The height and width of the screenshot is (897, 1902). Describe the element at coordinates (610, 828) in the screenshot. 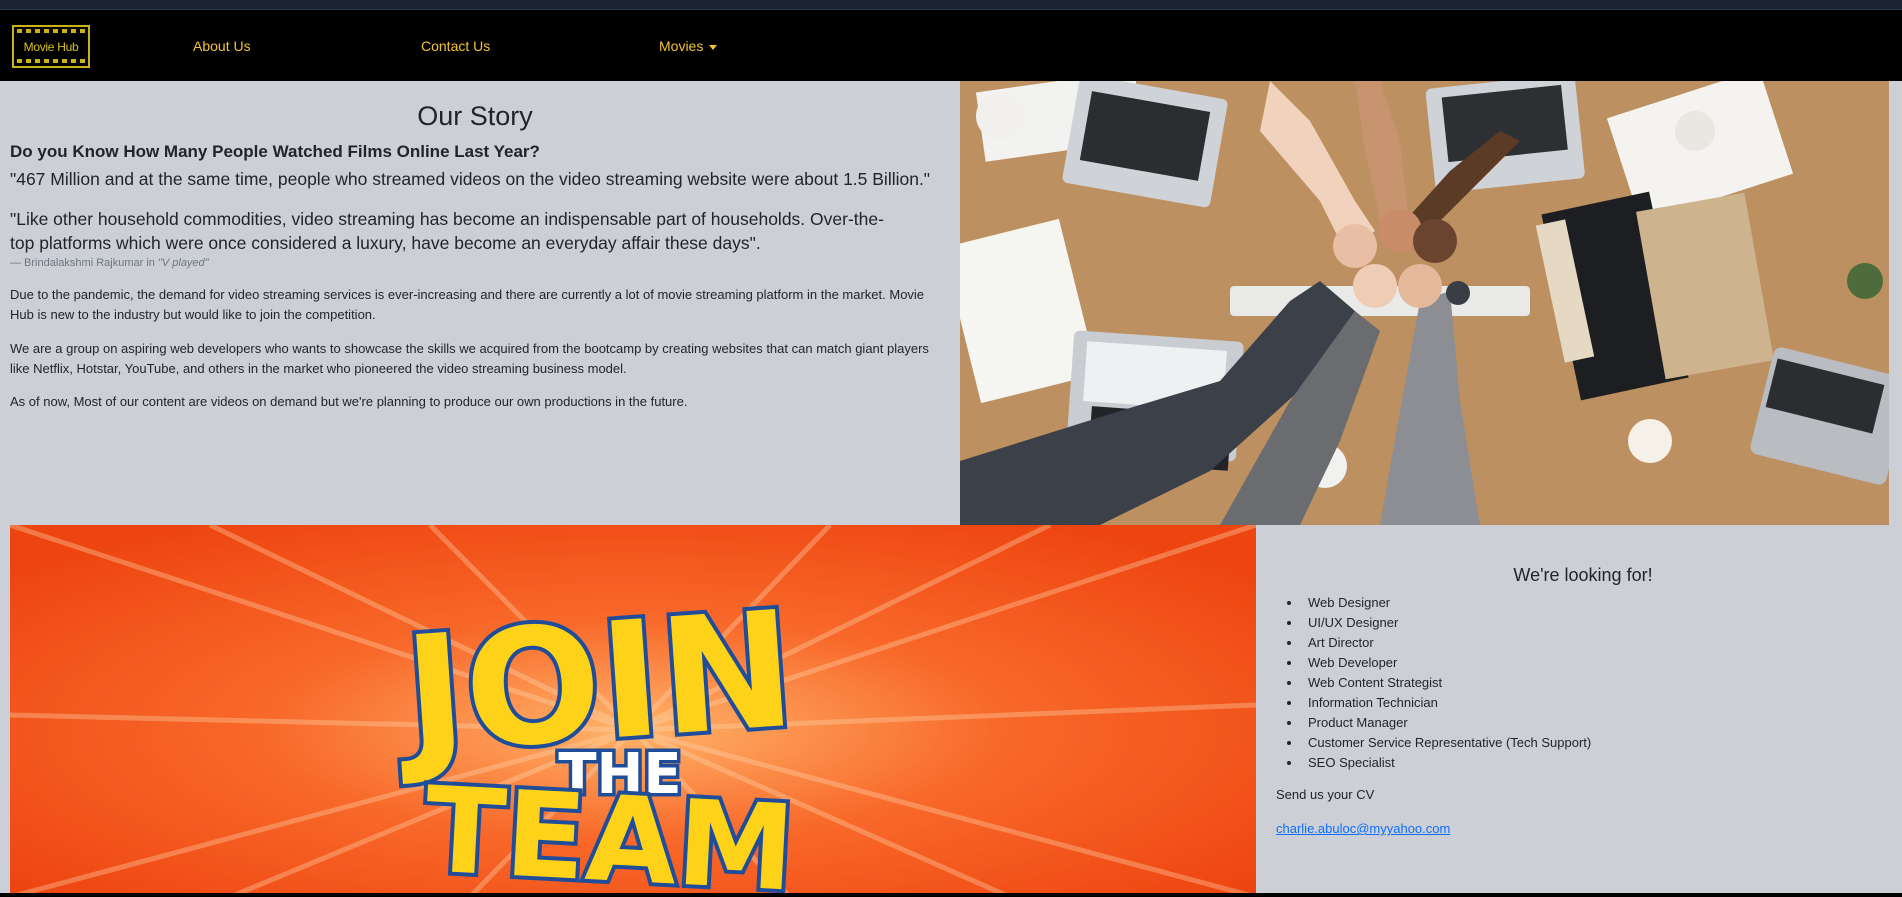

I see `banner-word-team: TEAM` at that location.